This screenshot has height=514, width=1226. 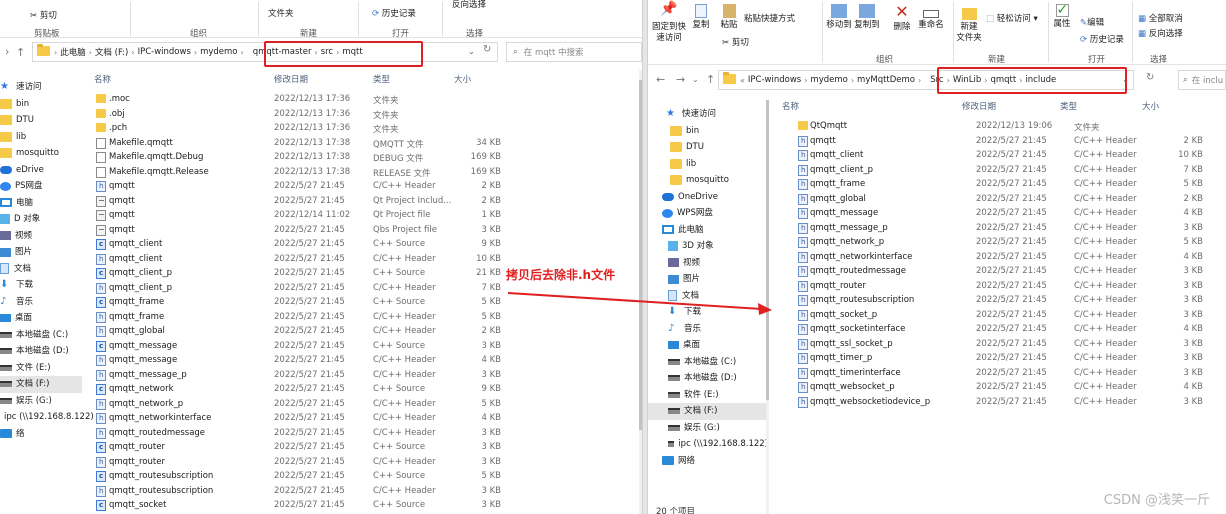 I want to click on watermark: CSDN @浅笑一斤, so click(x=1156, y=500).